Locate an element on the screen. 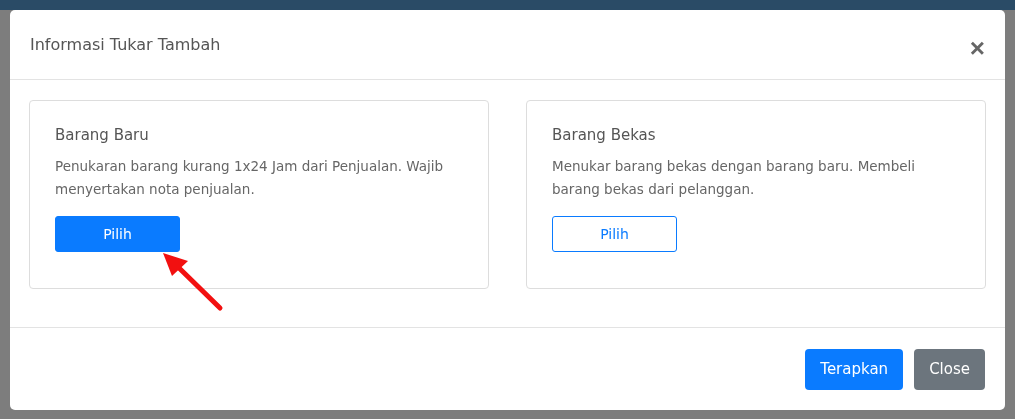 This screenshot has width=1015, height=419. option-description: Menukar barang bekas dengan barang baru. Membeli barang bekas dari pelanggan. is located at coordinates (734, 178).